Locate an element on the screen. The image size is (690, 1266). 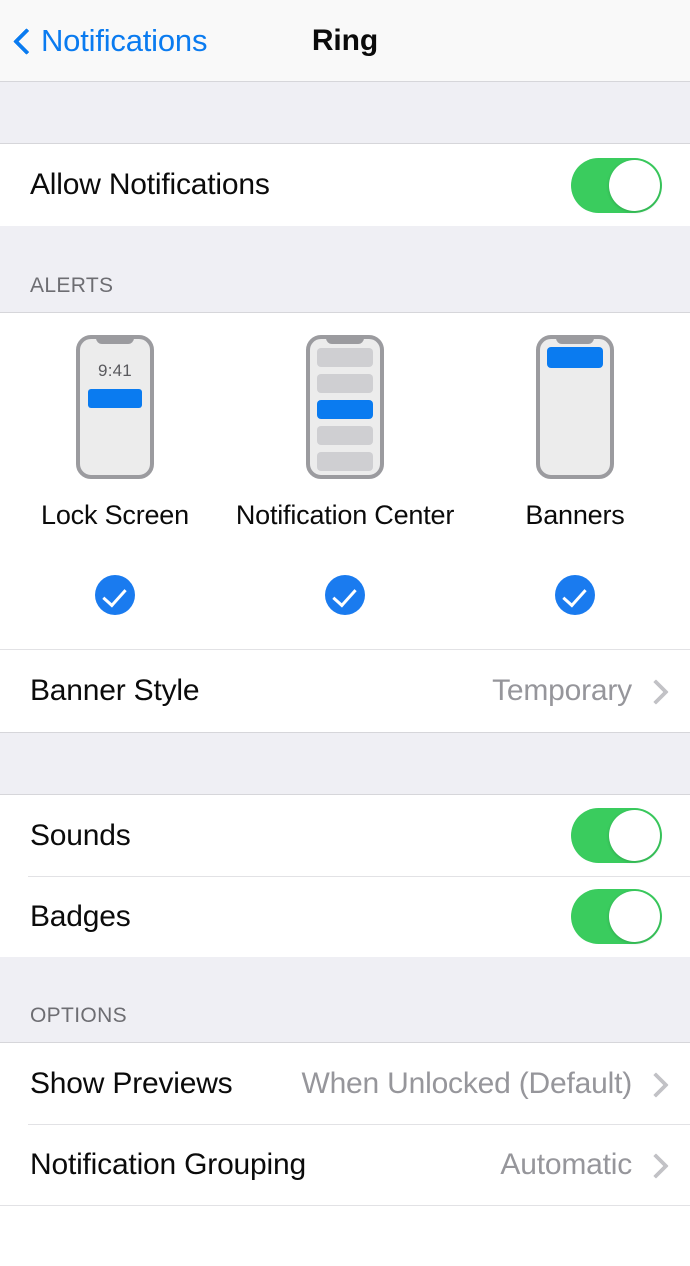
lock-screen-preview-icon: 9:41 is located at coordinates (115, 407).